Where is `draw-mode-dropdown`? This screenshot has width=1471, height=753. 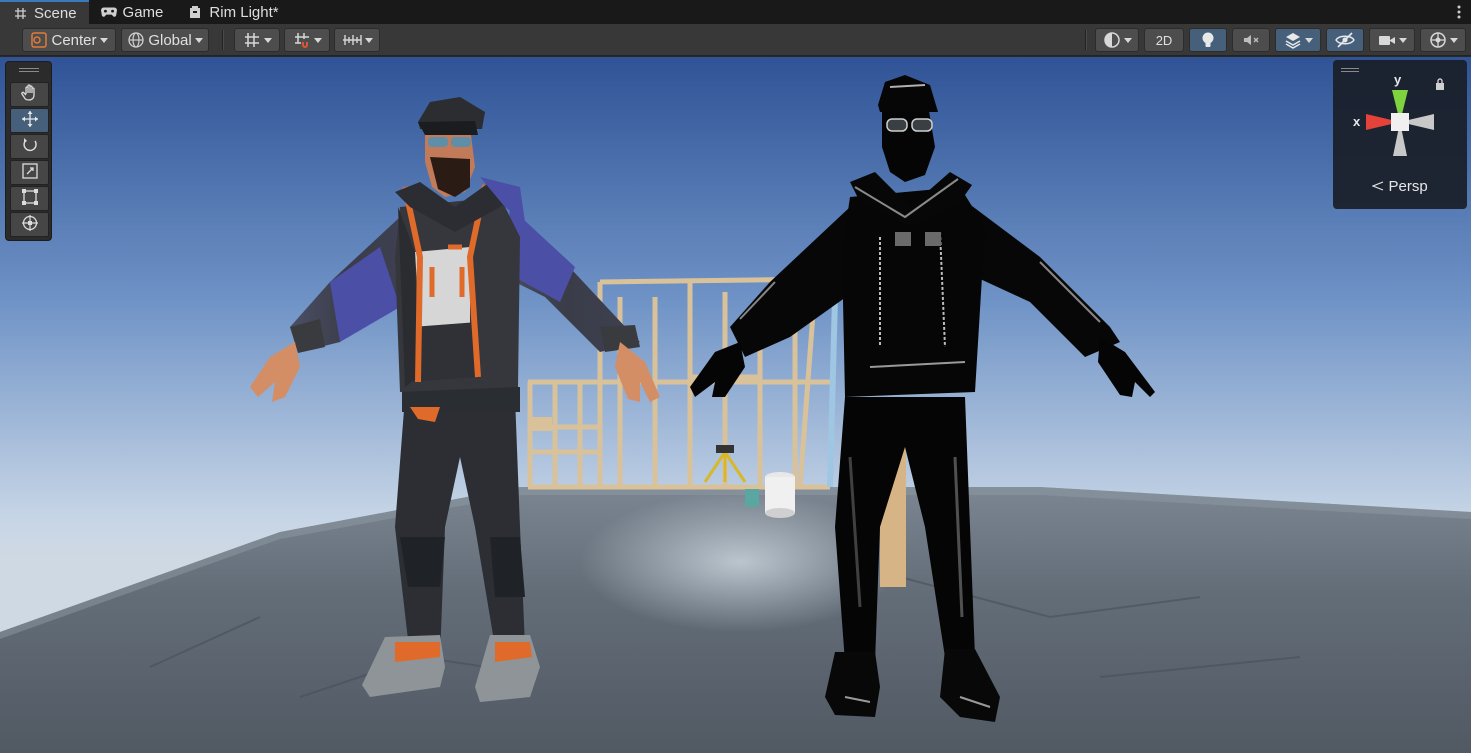
draw-mode-dropdown is located at coordinates (1117, 40).